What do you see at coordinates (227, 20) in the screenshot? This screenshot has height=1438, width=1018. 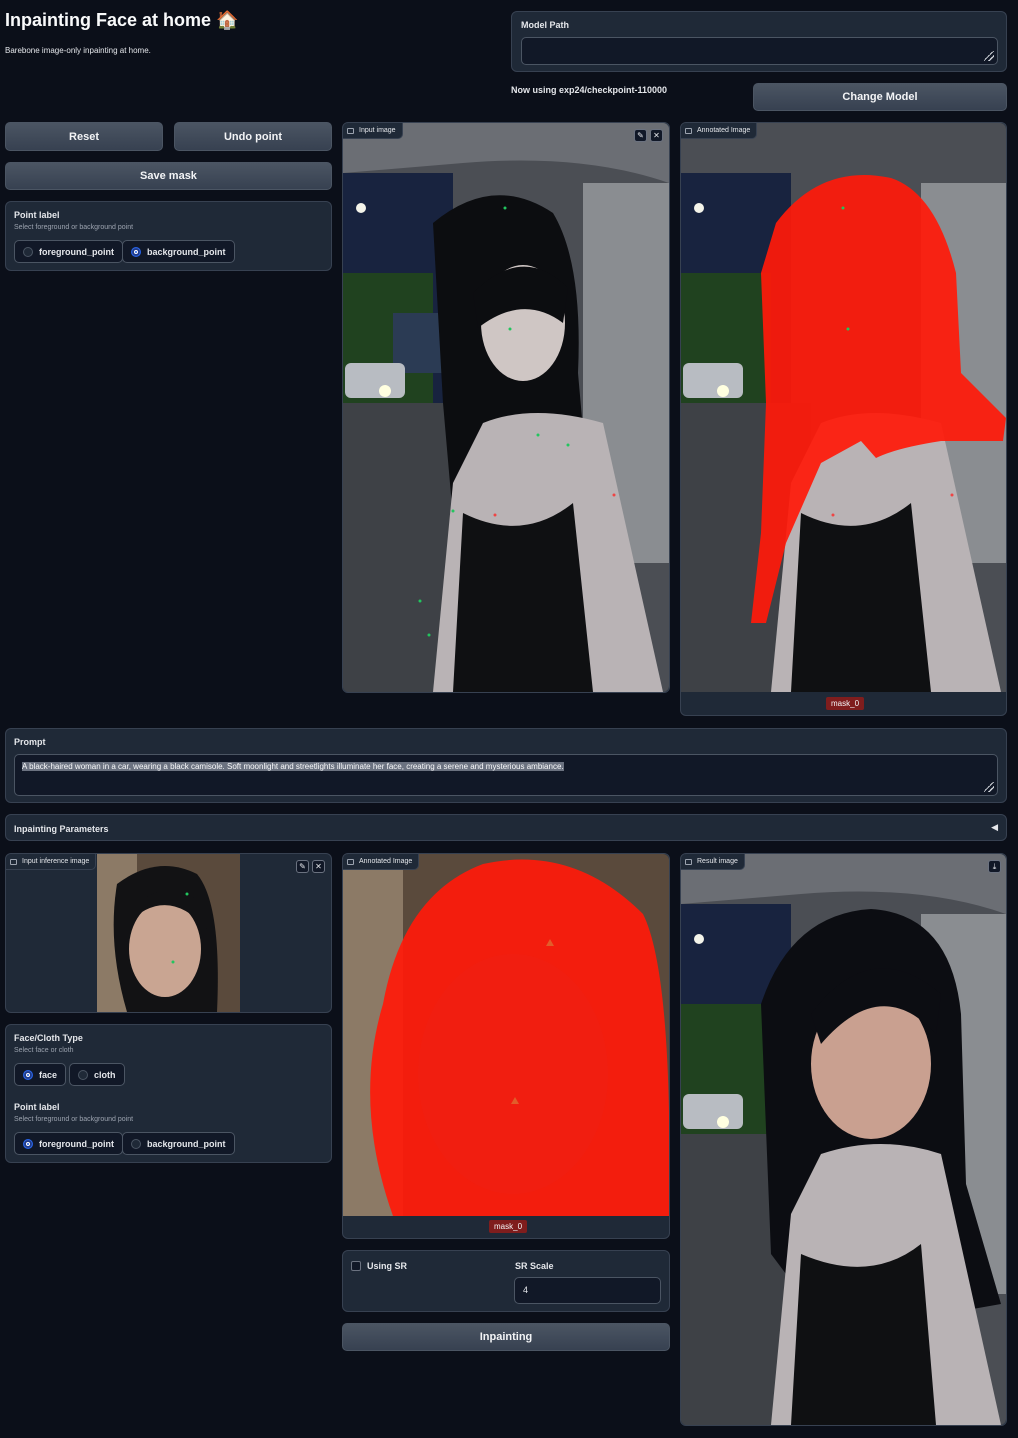 I see `house-icon: 🏠` at bounding box center [227, 20].